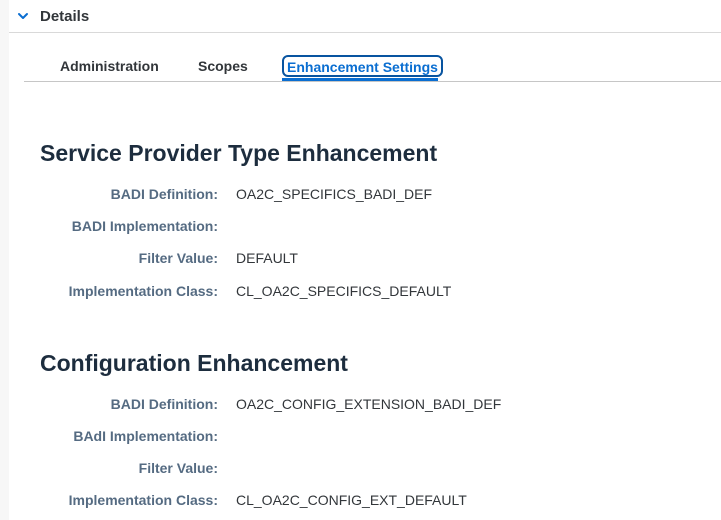  I want to click on chevron-down-icon, so click(23, 16).